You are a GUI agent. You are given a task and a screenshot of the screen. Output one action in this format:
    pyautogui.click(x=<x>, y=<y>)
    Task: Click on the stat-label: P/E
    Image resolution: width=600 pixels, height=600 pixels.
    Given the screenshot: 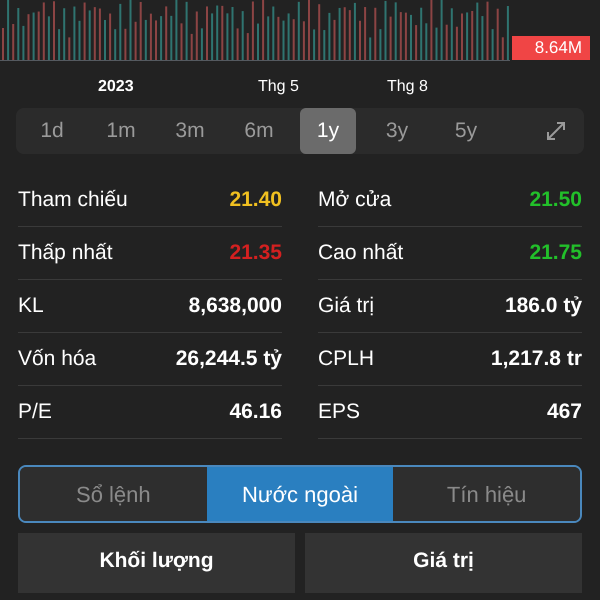 What is the action you would take?
    pyautogui.click(x=35, y=412)
    